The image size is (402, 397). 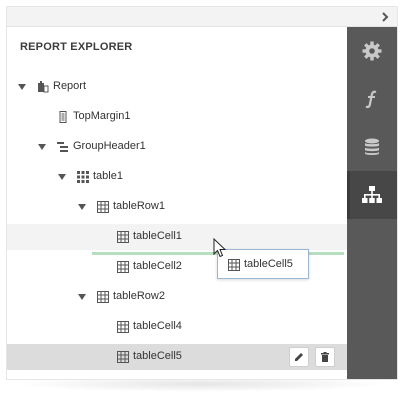 I want to click on collapse-panel-button, so click(x=385, y=17).